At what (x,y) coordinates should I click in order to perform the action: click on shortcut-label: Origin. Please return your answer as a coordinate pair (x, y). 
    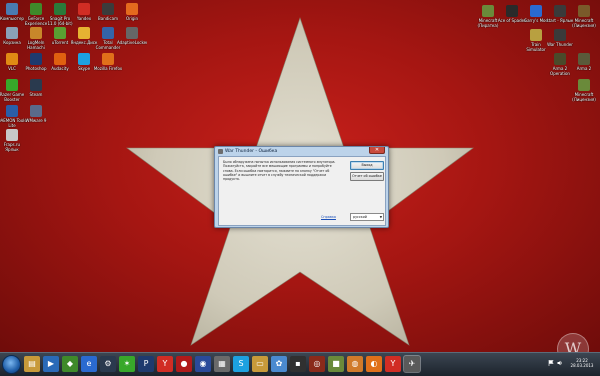
    Looking at the image, I should click on (132, 18).